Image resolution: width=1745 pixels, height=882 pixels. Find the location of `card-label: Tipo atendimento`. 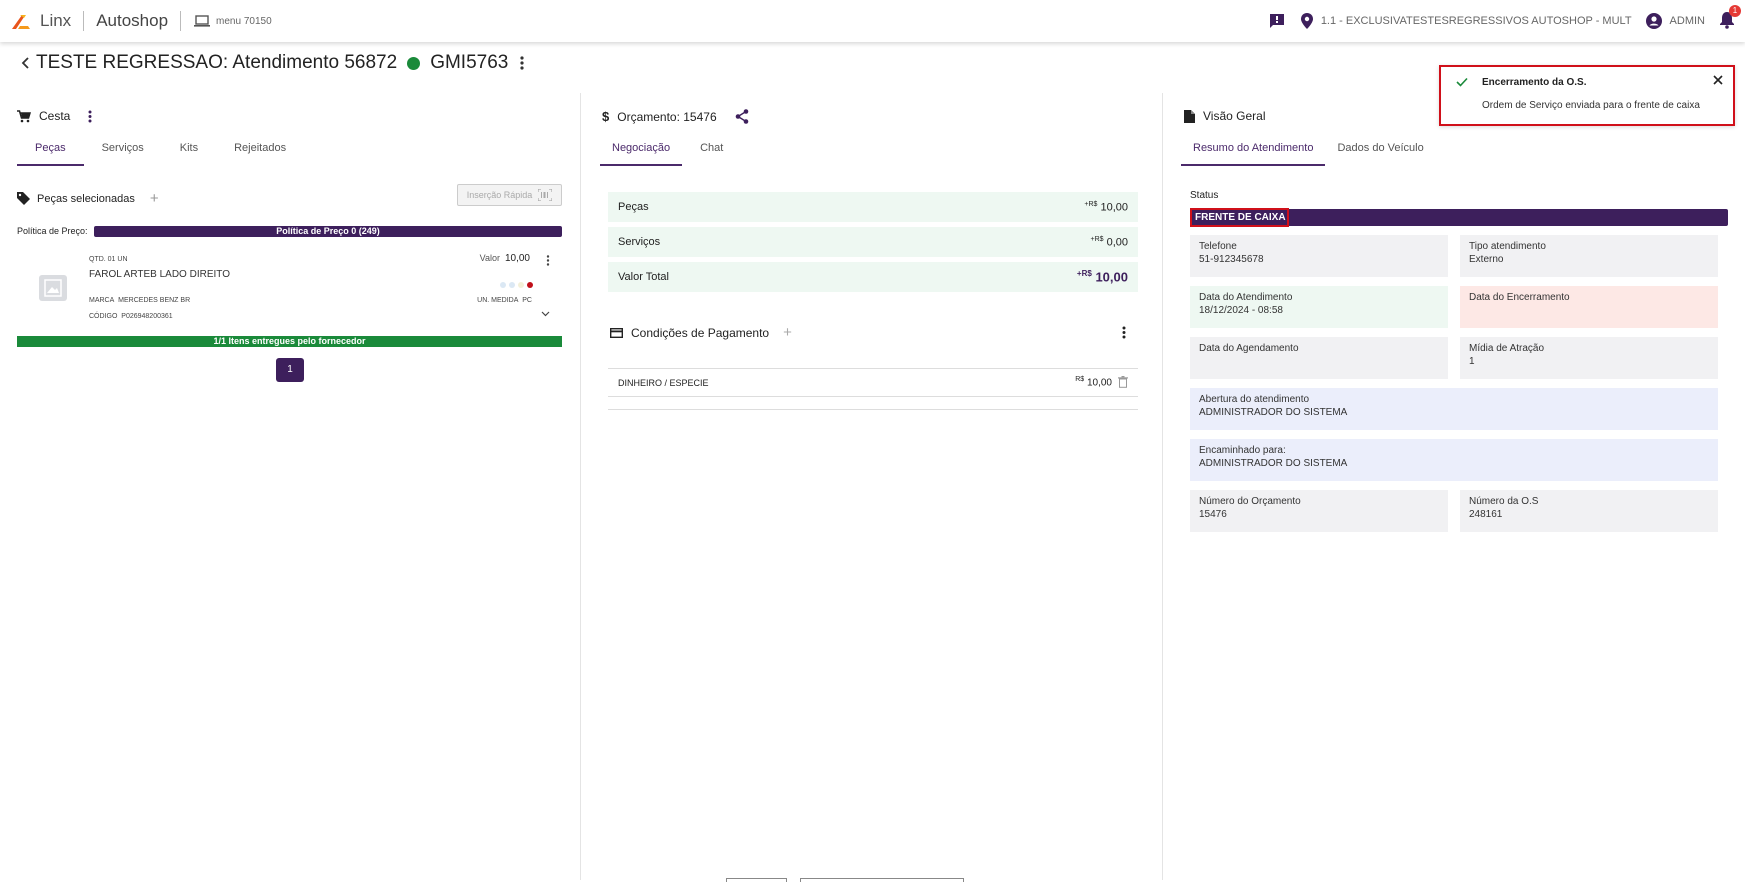

card-label: Tipo atendimento is located at coordinates (1507, 246).